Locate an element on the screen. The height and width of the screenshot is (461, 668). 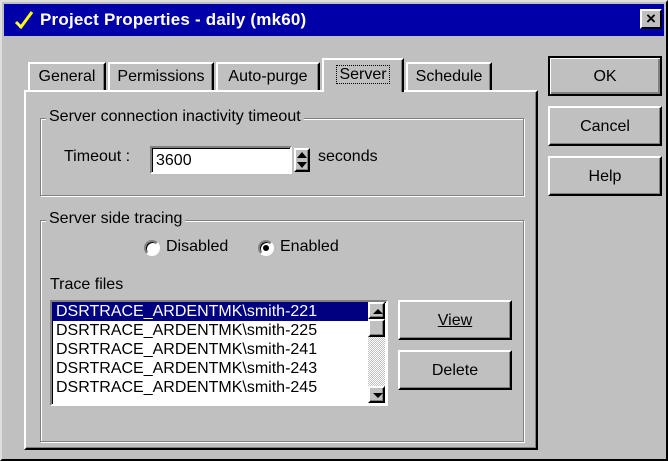
tab-schedule: Schedule is located at coordinates (449, 76).